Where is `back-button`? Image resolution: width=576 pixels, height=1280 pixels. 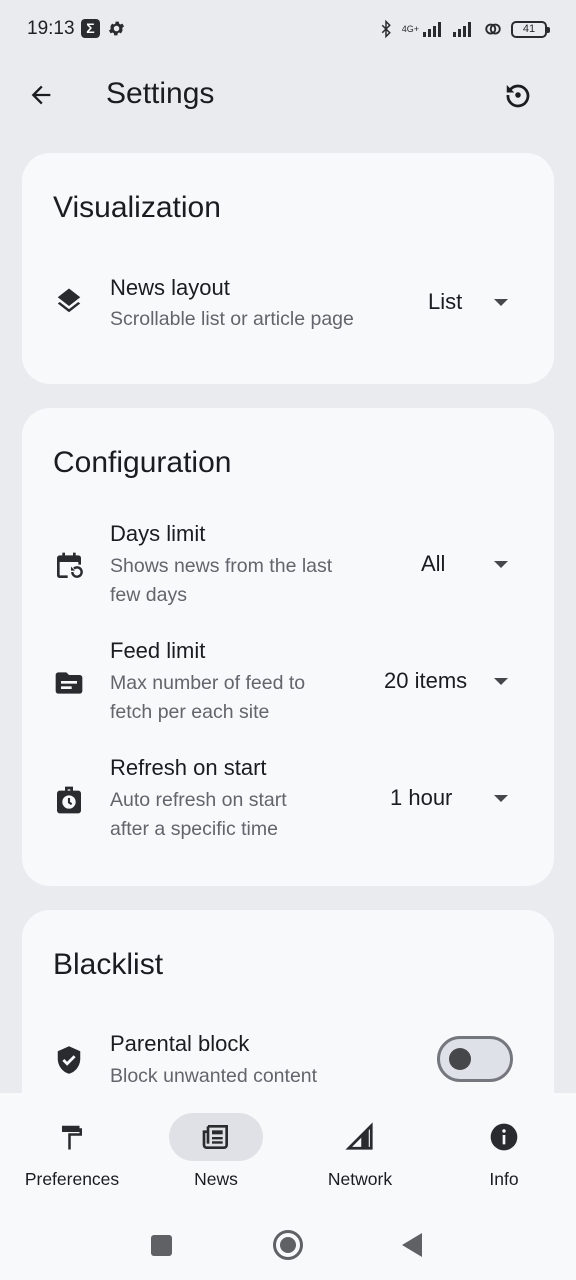 back-button is located at coordinates (41, 95).